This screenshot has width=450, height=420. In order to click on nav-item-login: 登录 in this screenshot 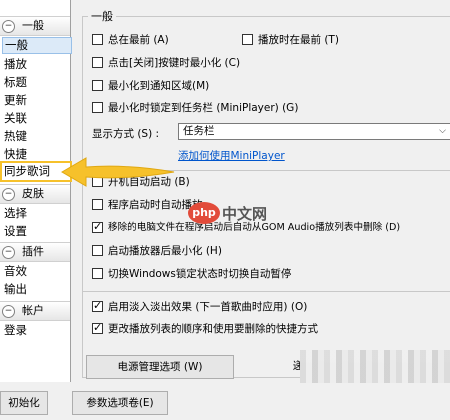, I will do `click(36, 330)`.